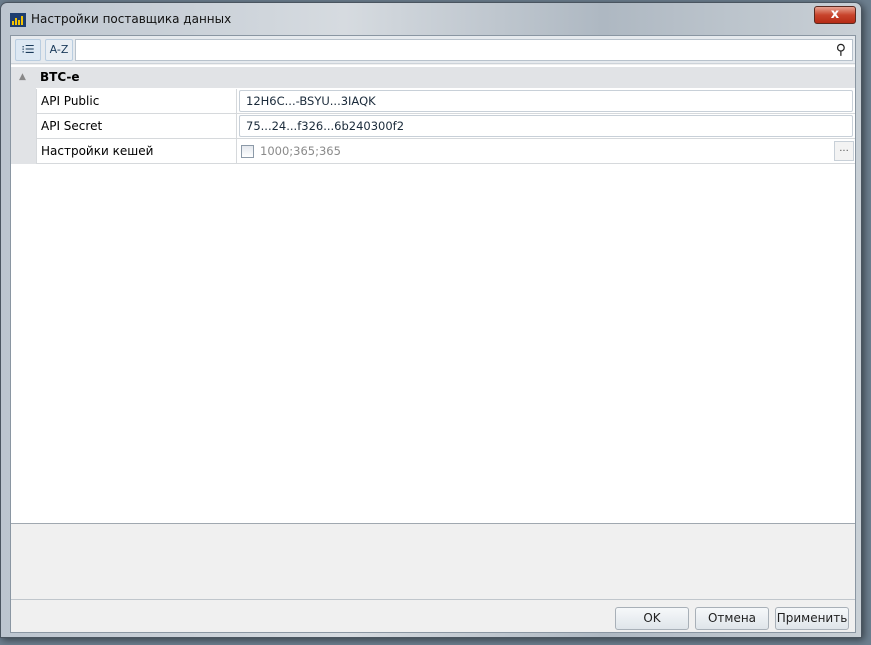  Describe the element at coordinates (546, 101) in the screenshot. I see `api-public-input: 12H6C...-BSYU...3IAQK` at that location.